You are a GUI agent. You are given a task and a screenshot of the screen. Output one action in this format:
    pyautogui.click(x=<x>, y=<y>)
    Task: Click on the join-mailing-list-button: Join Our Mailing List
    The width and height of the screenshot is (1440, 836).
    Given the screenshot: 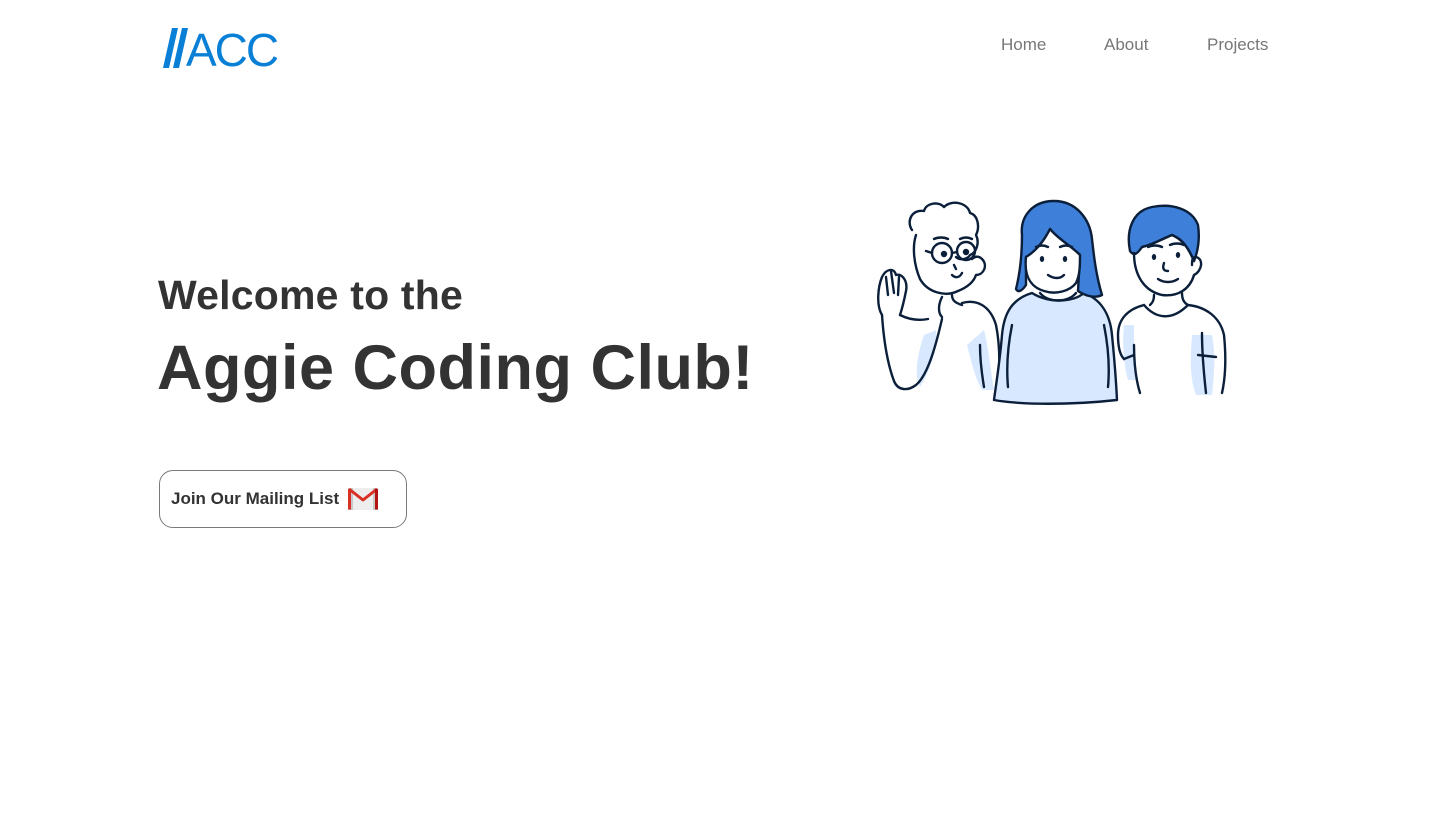 What is the action you would take?
    pyautogui.click(x=283, y=499)
    